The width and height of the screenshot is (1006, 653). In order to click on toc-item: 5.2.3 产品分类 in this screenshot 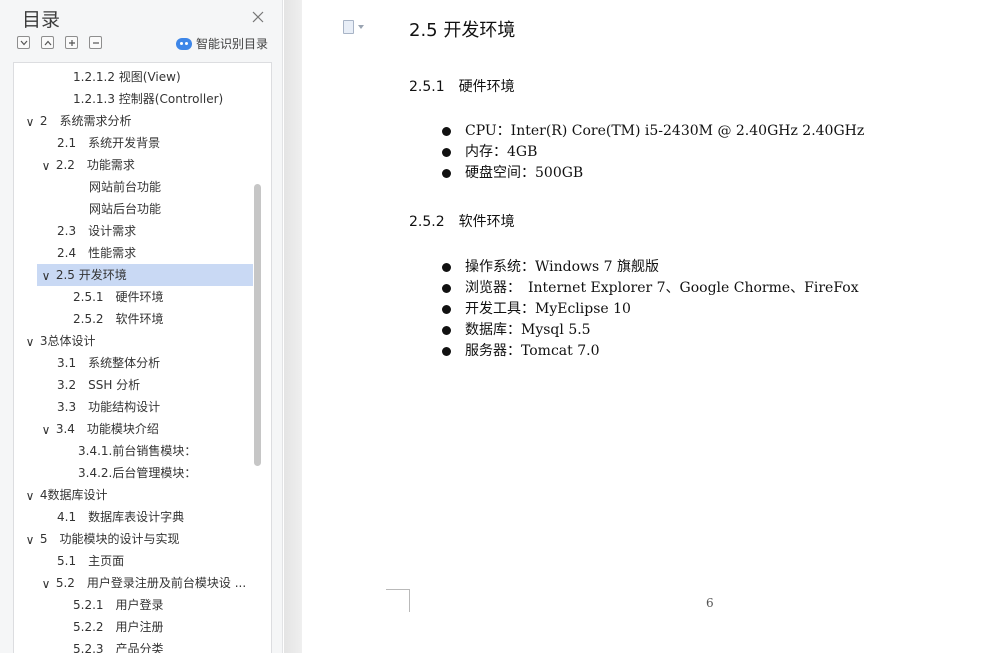, I will do `click(118, 645)`.